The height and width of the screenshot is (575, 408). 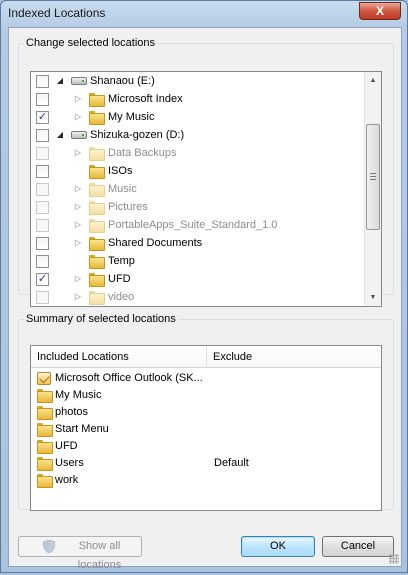 I want to click on tree-item-label: Shanaou (E:), so click(x=122, y=81).